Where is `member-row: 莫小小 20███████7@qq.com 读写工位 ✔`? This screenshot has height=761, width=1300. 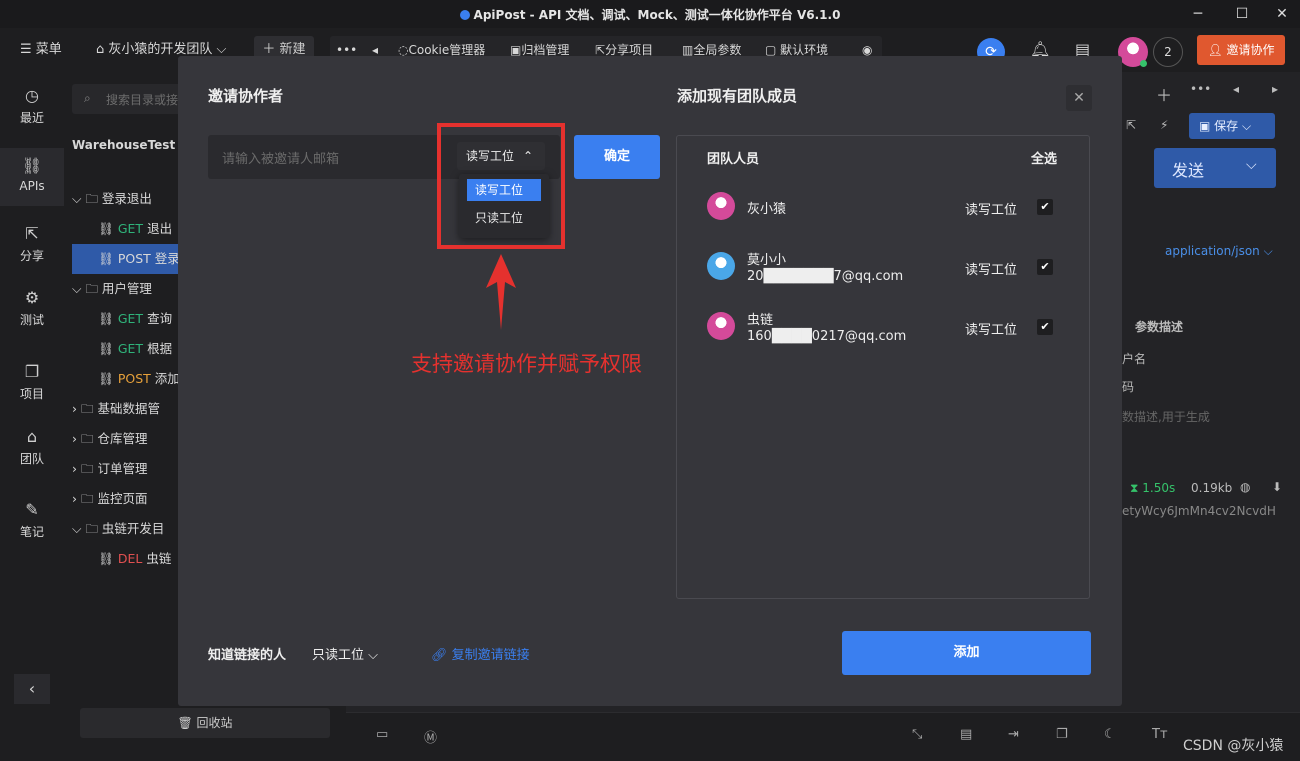 member-row: 莫小小 20███████7@qq.com 读写工位 ✔ is located at coordinates (887, 271).